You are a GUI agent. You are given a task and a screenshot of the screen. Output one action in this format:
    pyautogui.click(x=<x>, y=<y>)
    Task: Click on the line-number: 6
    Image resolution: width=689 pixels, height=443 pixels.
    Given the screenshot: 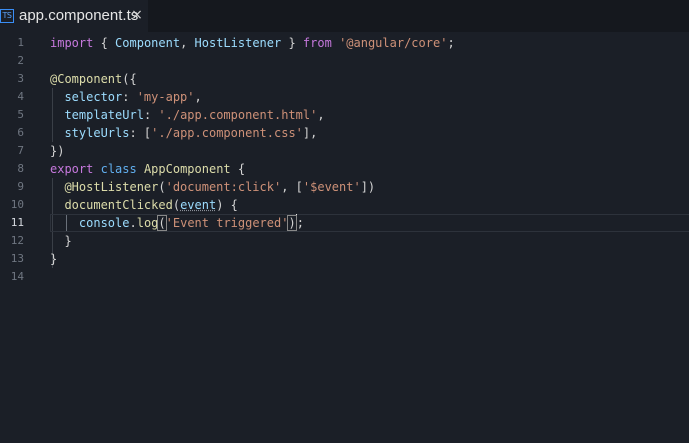 What is the action you would take?
    pyautogui.click(x=20, y=132)
    